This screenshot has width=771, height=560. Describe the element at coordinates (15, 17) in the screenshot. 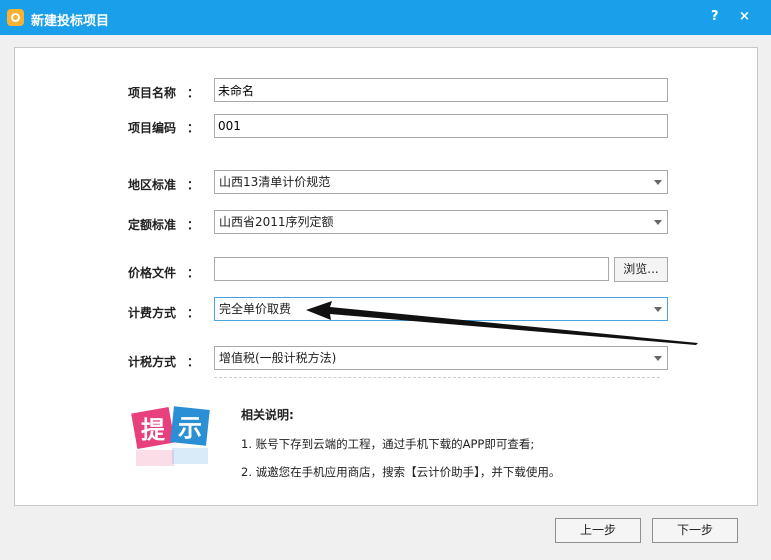

I see `app-logo-icon` at that location.